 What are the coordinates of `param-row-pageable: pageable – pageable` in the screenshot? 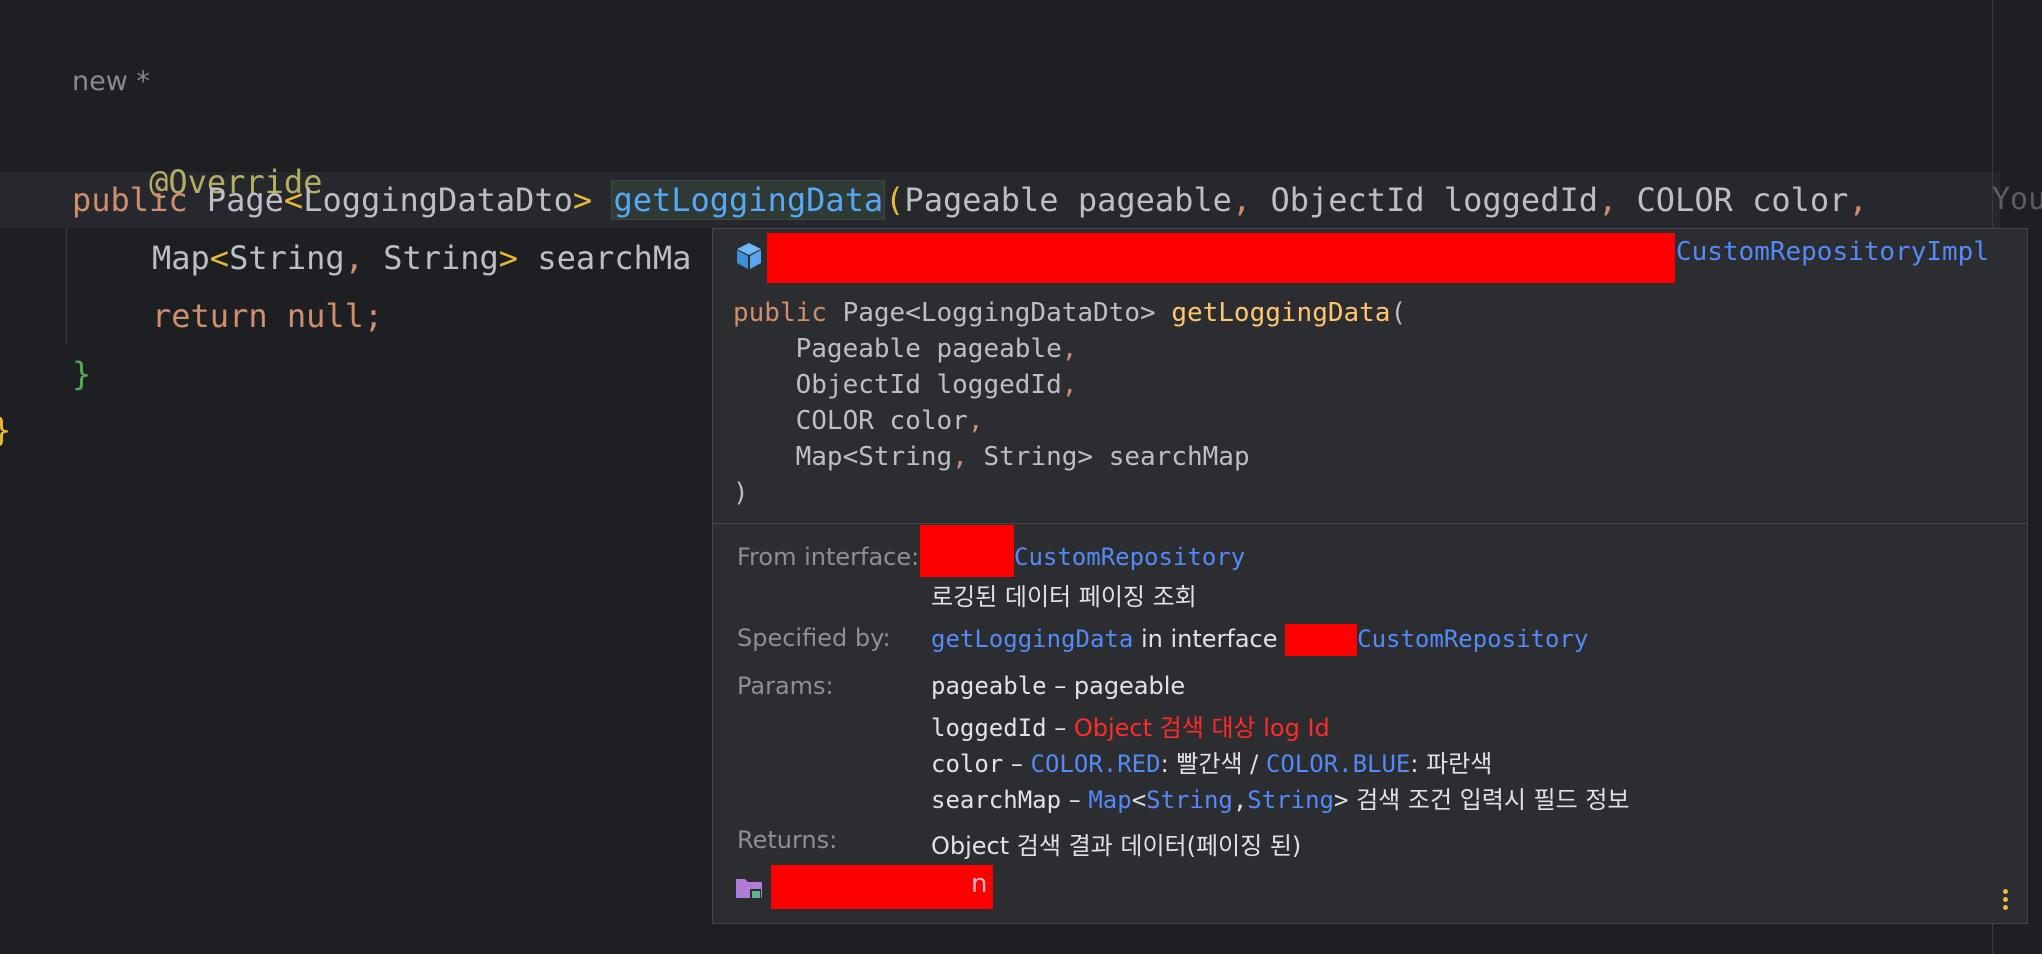 It's located at (1058, 686).